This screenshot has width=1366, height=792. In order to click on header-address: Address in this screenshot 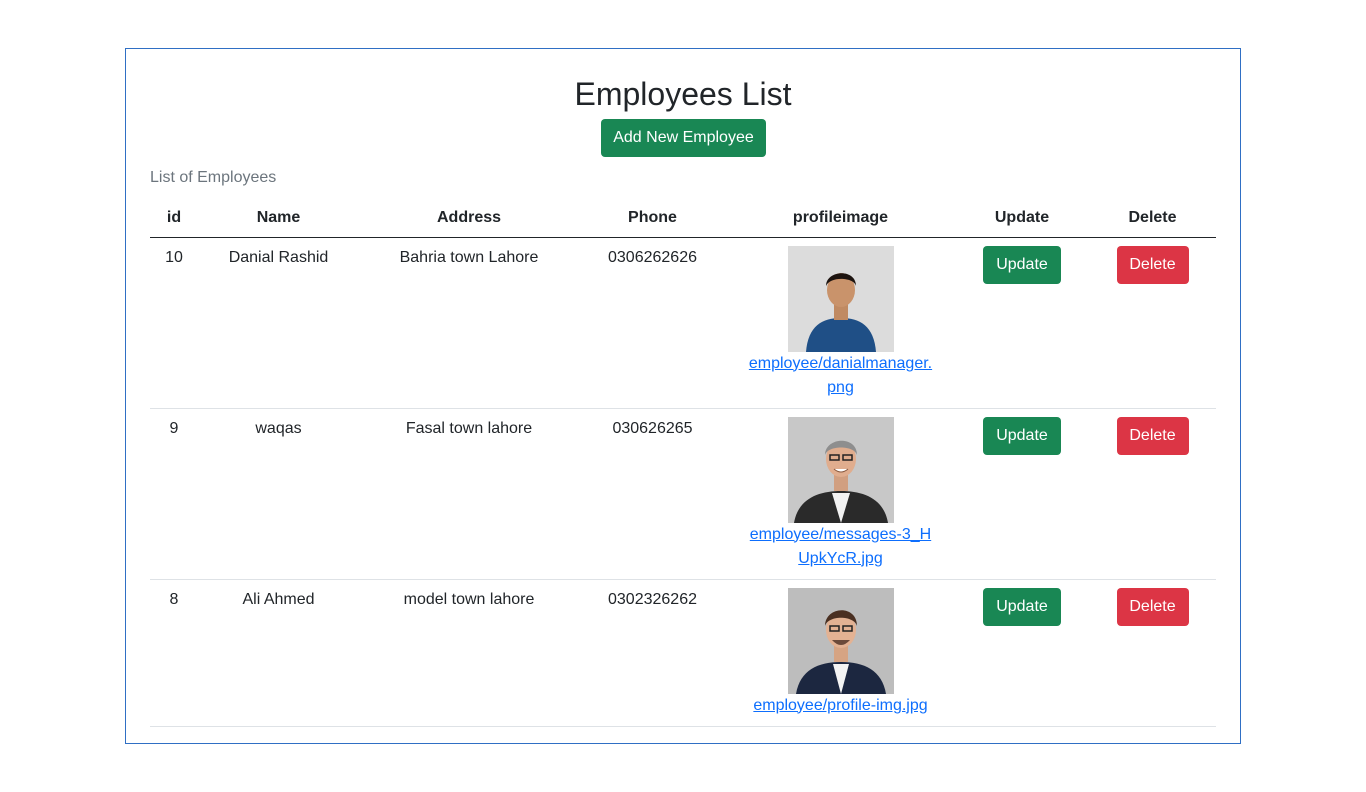, I will do `click(469, 218)`.